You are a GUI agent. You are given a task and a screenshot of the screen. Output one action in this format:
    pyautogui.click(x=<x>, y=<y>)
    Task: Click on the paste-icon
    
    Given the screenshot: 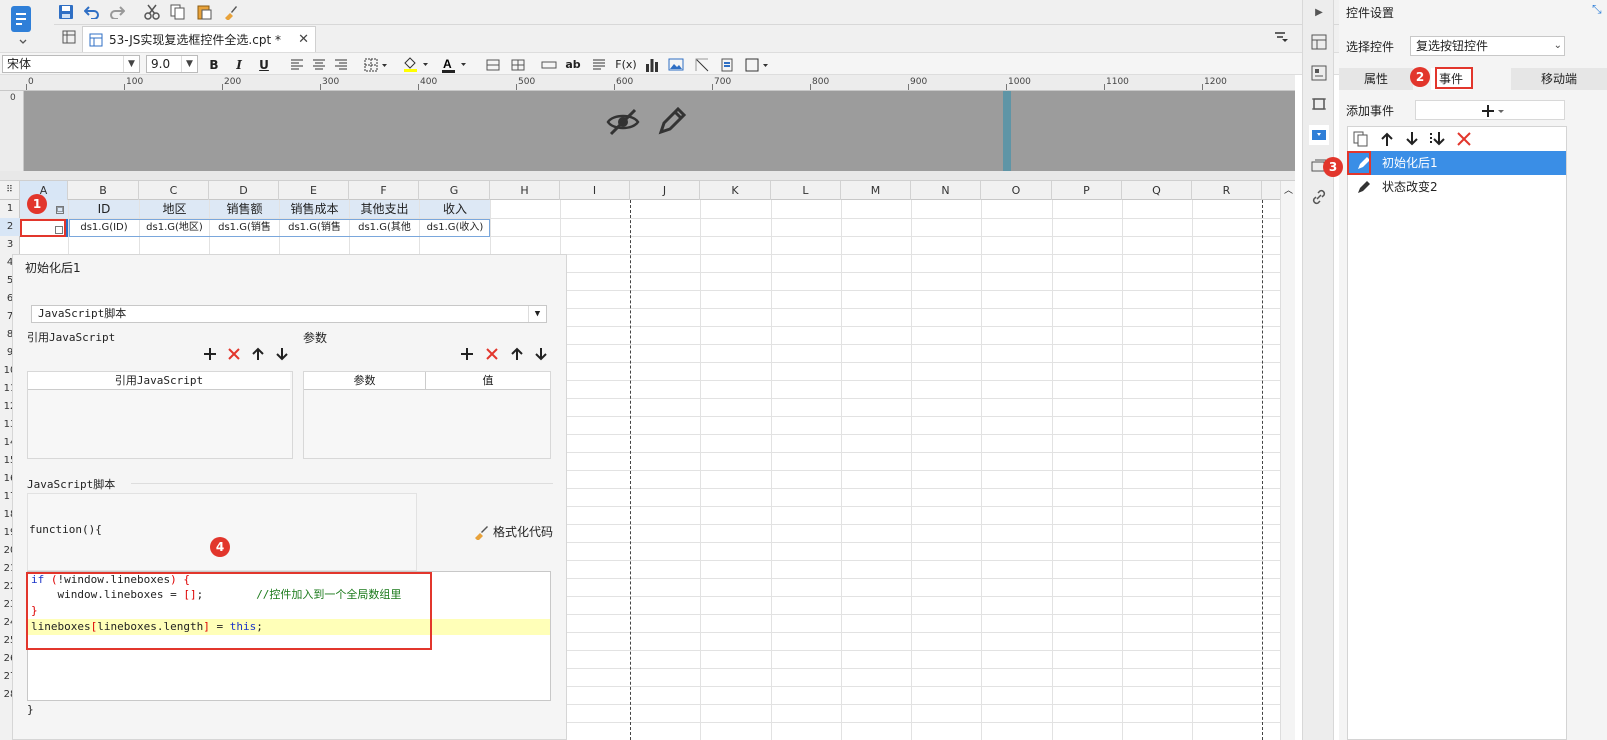 What is the action you would take?
    pyautogui.click(x=204, y=12)
    